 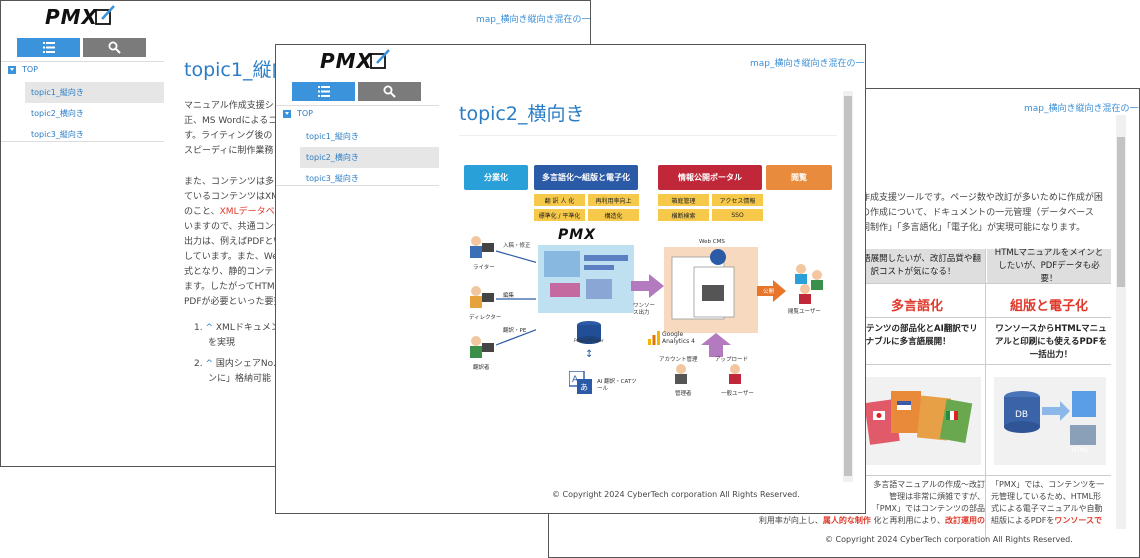 What do you see at coordinates (252, 212) in the screenshot?
I see `xml-db-link: XMLデータベー` at bounding box center [252, 212].